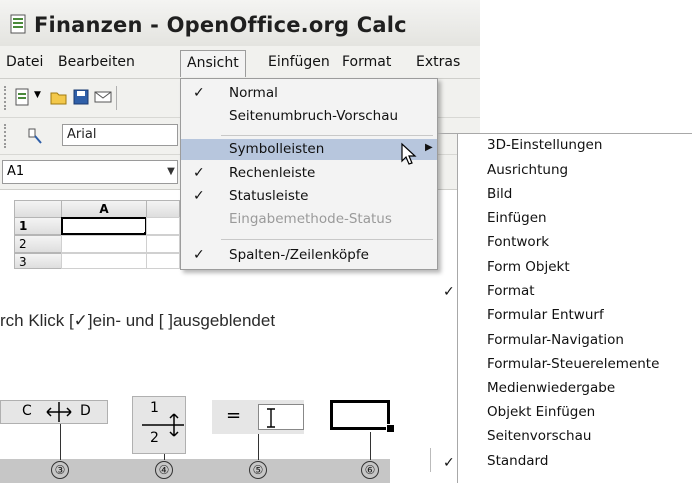 The image size is (692, 483). Describe the element at coordinates (38, 209) in the screenshot. I see `corner-select-all` at that location.